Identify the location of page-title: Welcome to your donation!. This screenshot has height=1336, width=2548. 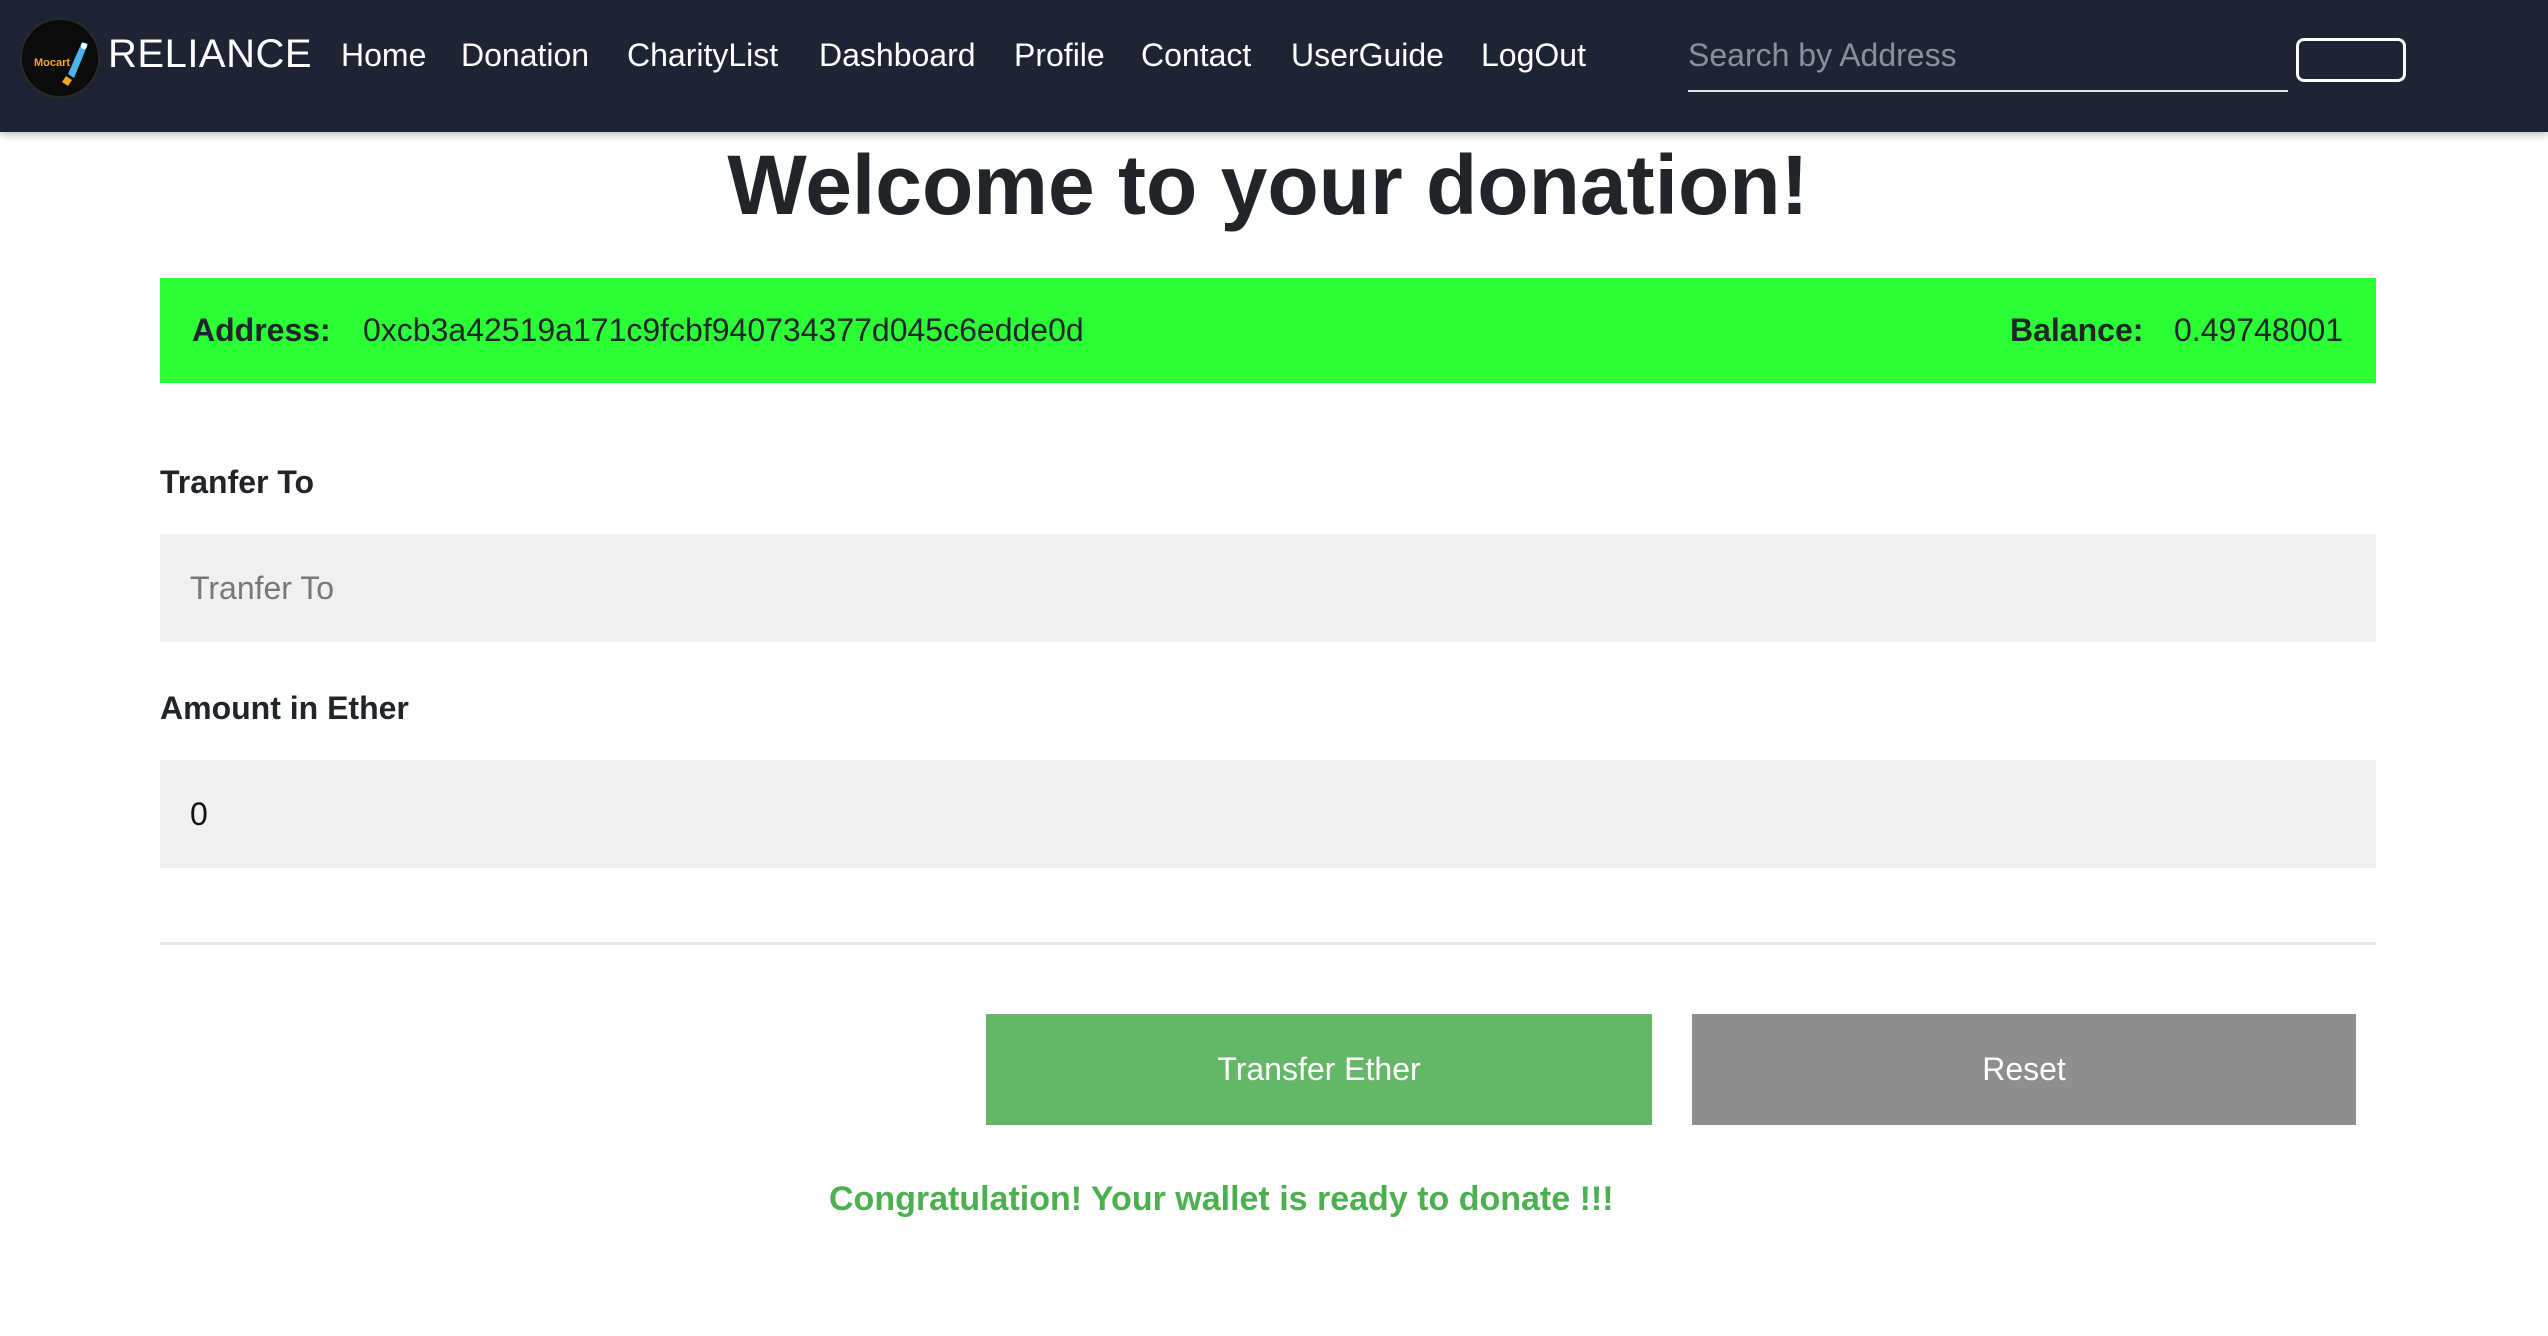
(1268, 185).